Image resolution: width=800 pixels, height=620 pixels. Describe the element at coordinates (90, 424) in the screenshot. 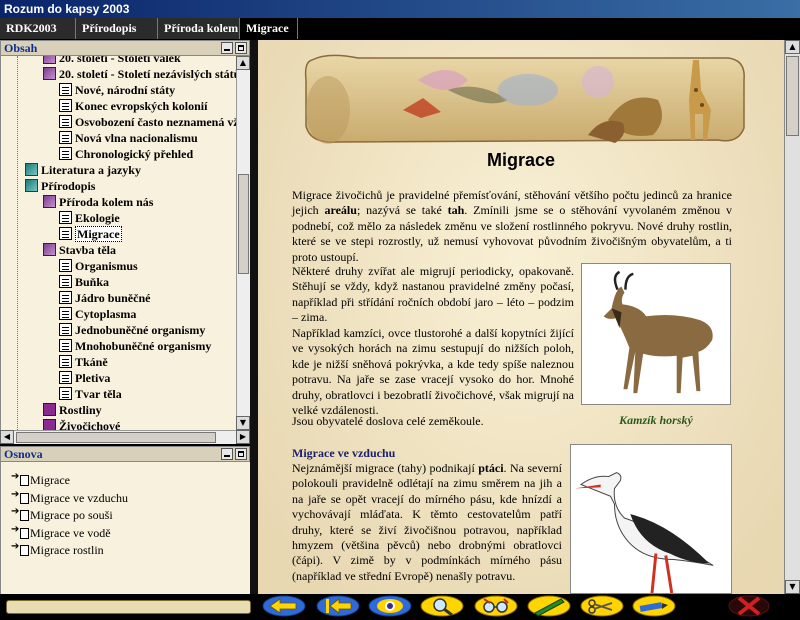

I see `tree-item-label: Živočichové` at that location.